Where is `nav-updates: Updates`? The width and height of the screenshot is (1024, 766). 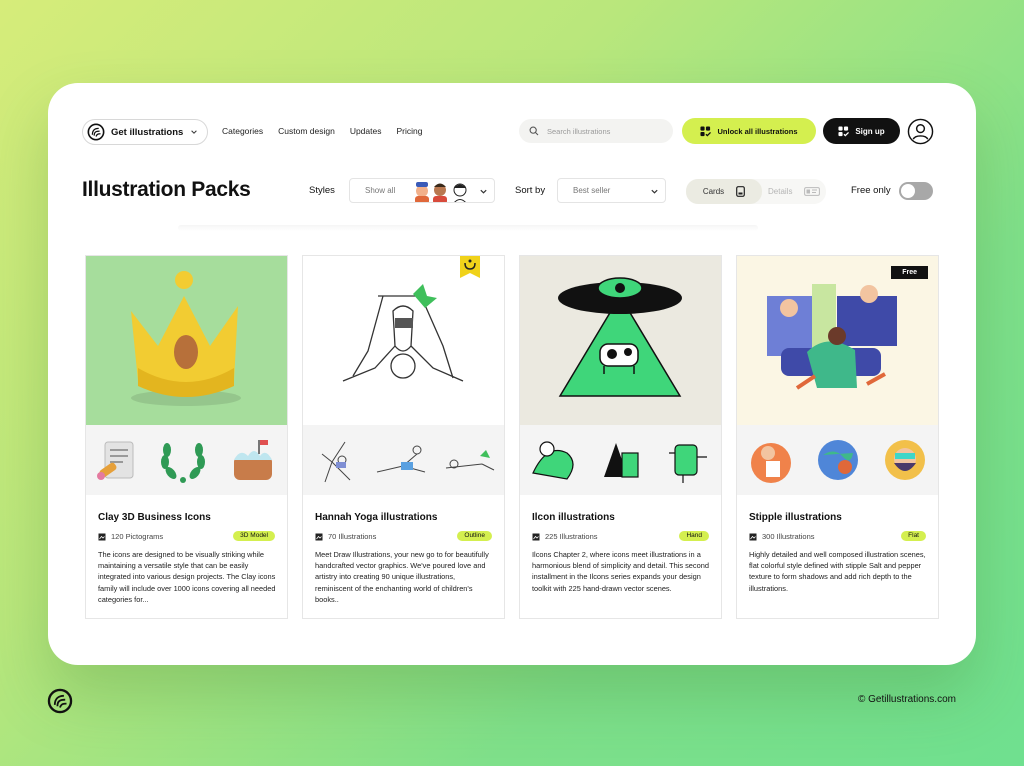 nav-updates: Updates is located at coordinates (366, 131).